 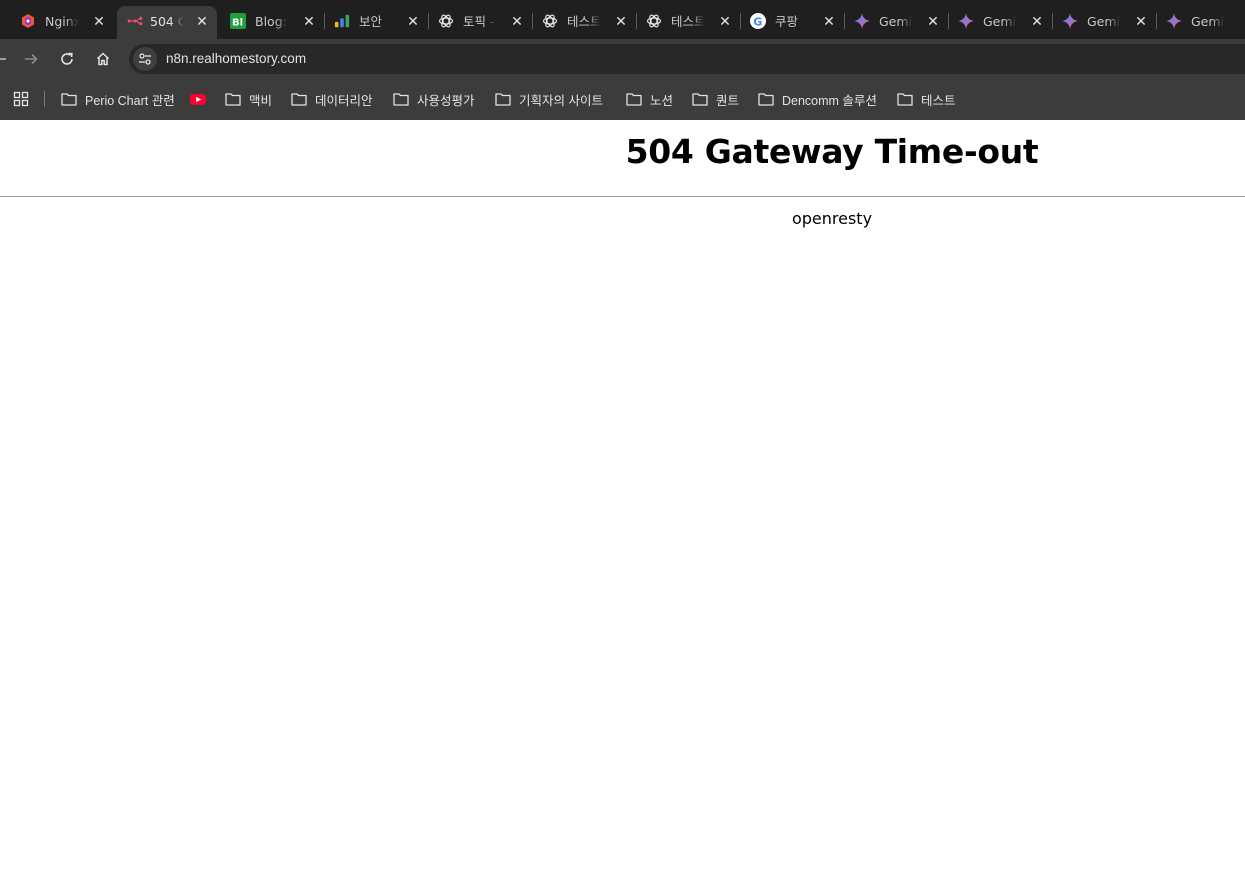 I want to click on bookmark-label: 테스트, so click(x=938, y=100).